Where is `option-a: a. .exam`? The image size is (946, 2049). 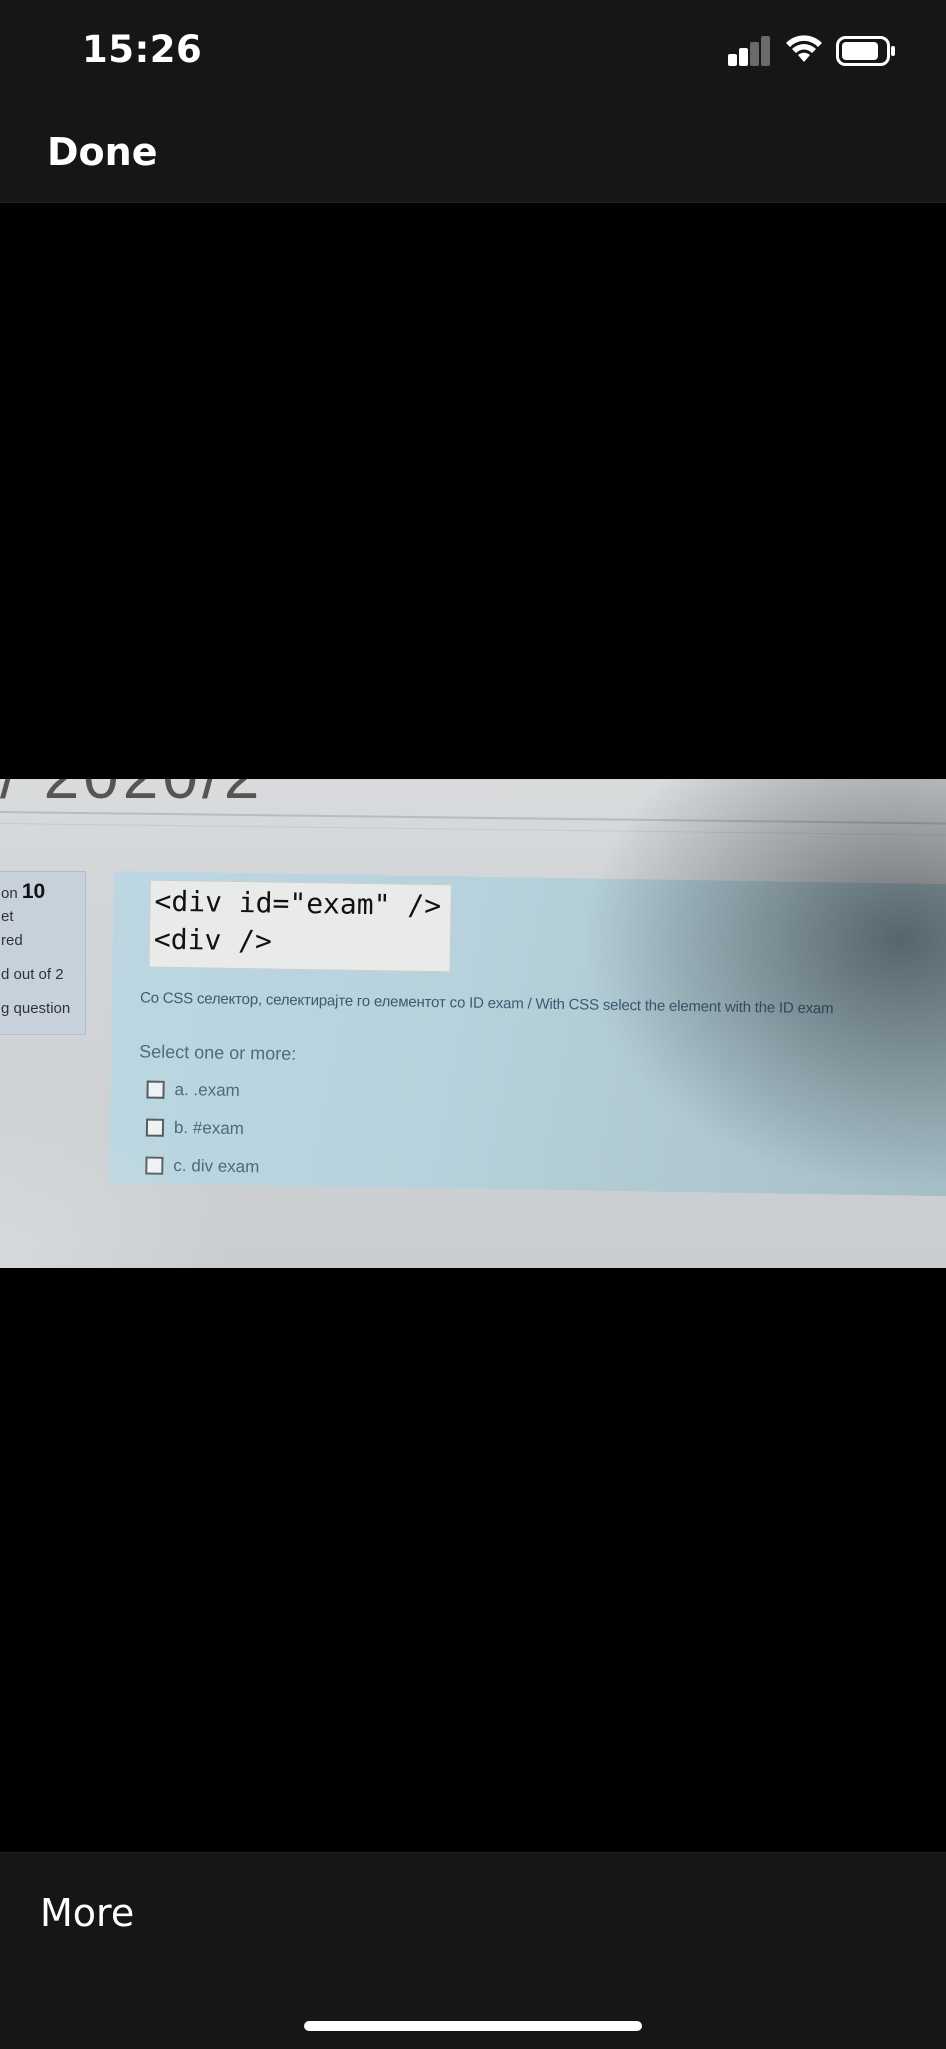 option-a: a. .exam is located at coordinates (193, 1090).